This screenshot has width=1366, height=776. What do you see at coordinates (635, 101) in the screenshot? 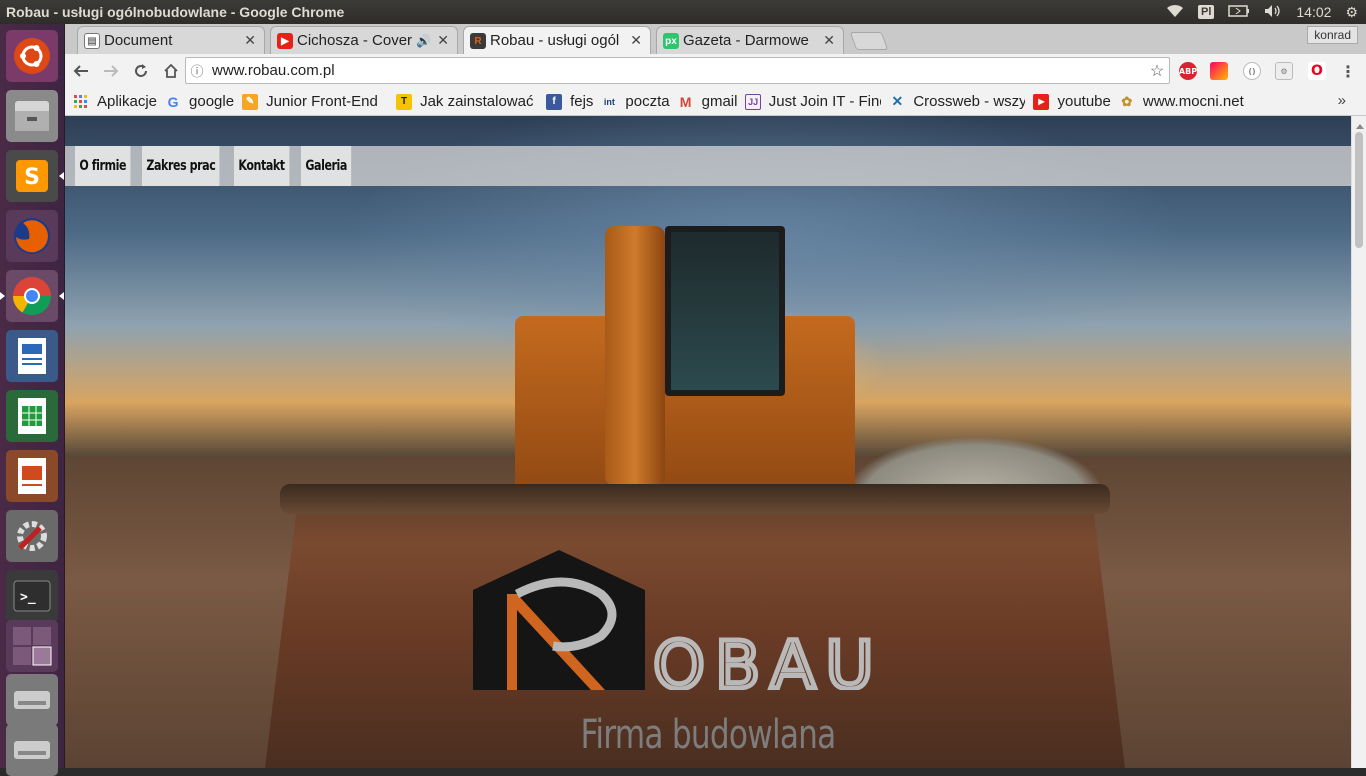
I see `bookmark-poczta: int poczta` at bounding box center [635, 101].